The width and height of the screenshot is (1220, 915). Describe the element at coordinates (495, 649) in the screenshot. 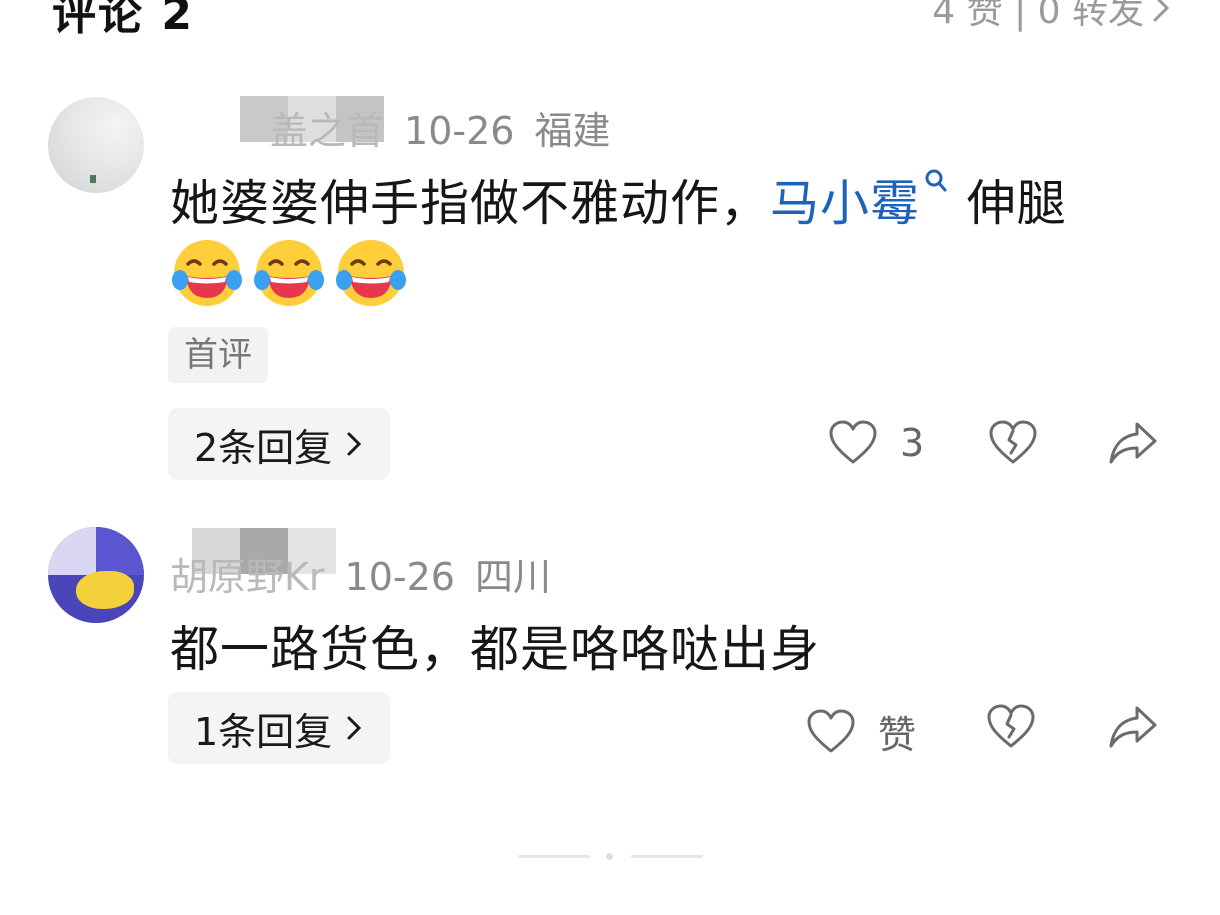

I see `comment-text: 都一路货色，都是咯咯哒出身` at that location.